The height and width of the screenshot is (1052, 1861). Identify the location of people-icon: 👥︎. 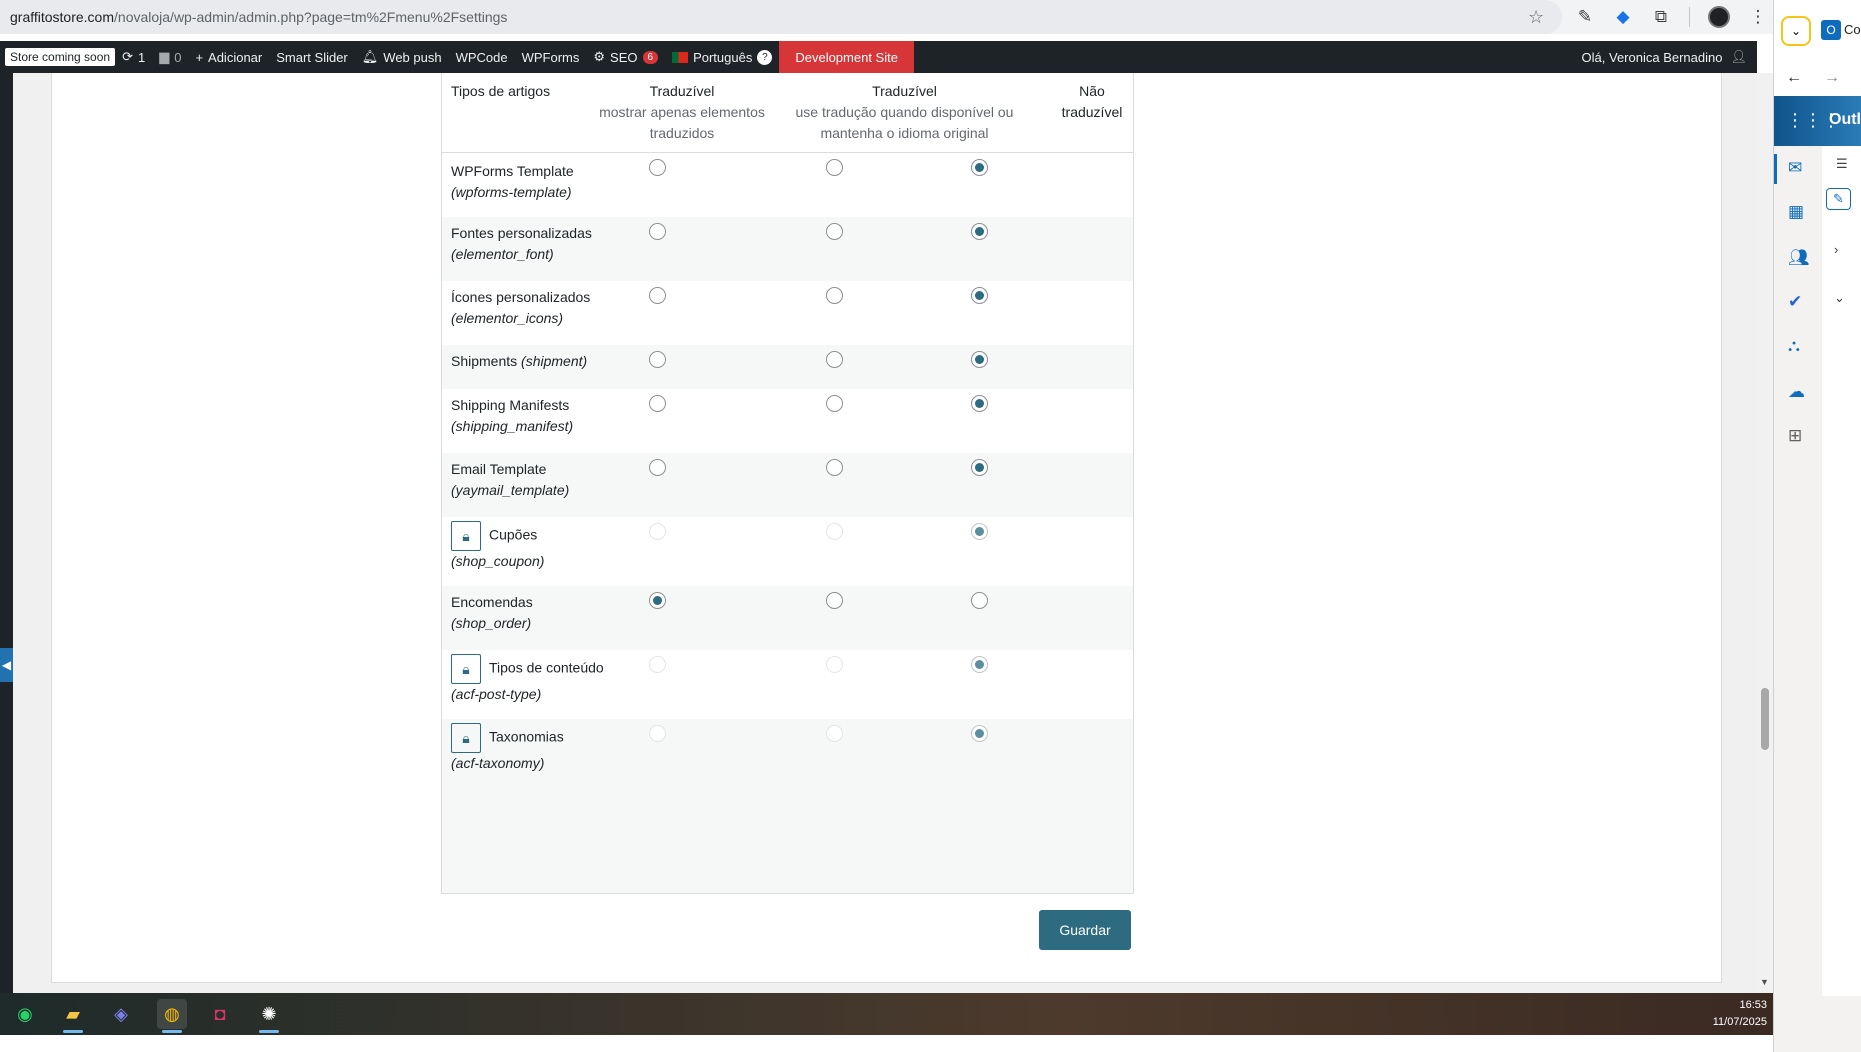
(1799, 258).